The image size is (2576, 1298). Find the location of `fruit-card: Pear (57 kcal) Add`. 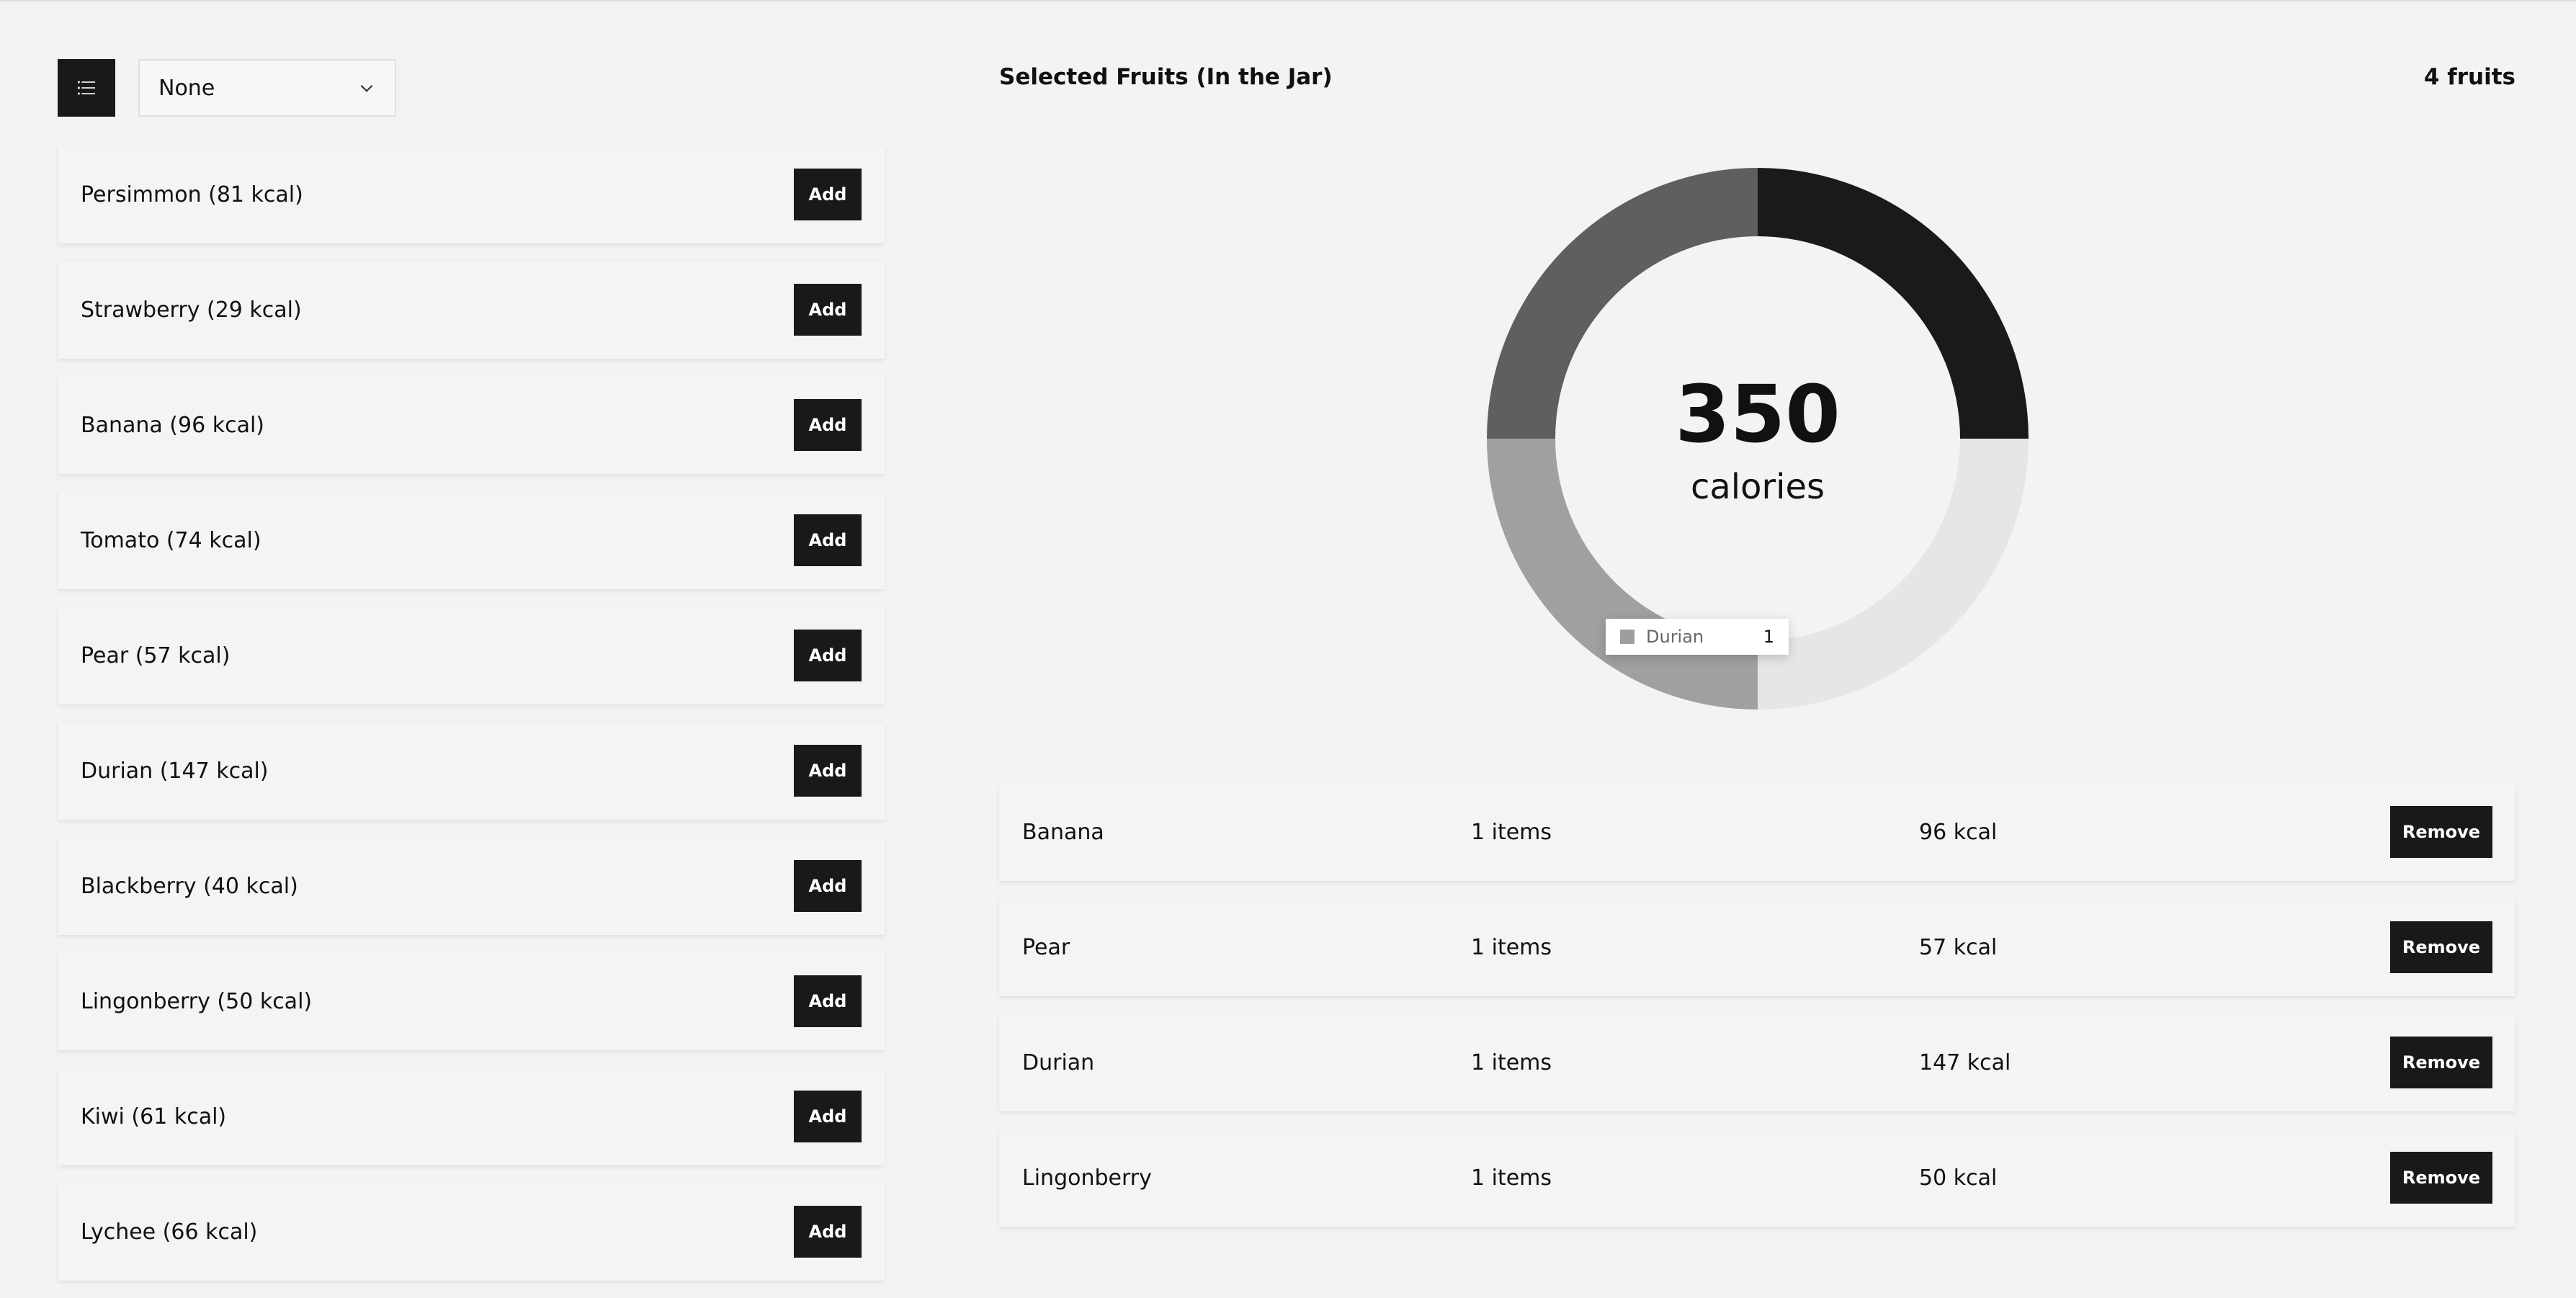

fruit-card: Pear (57 kcal) Add is located at coordinates (472, 655).